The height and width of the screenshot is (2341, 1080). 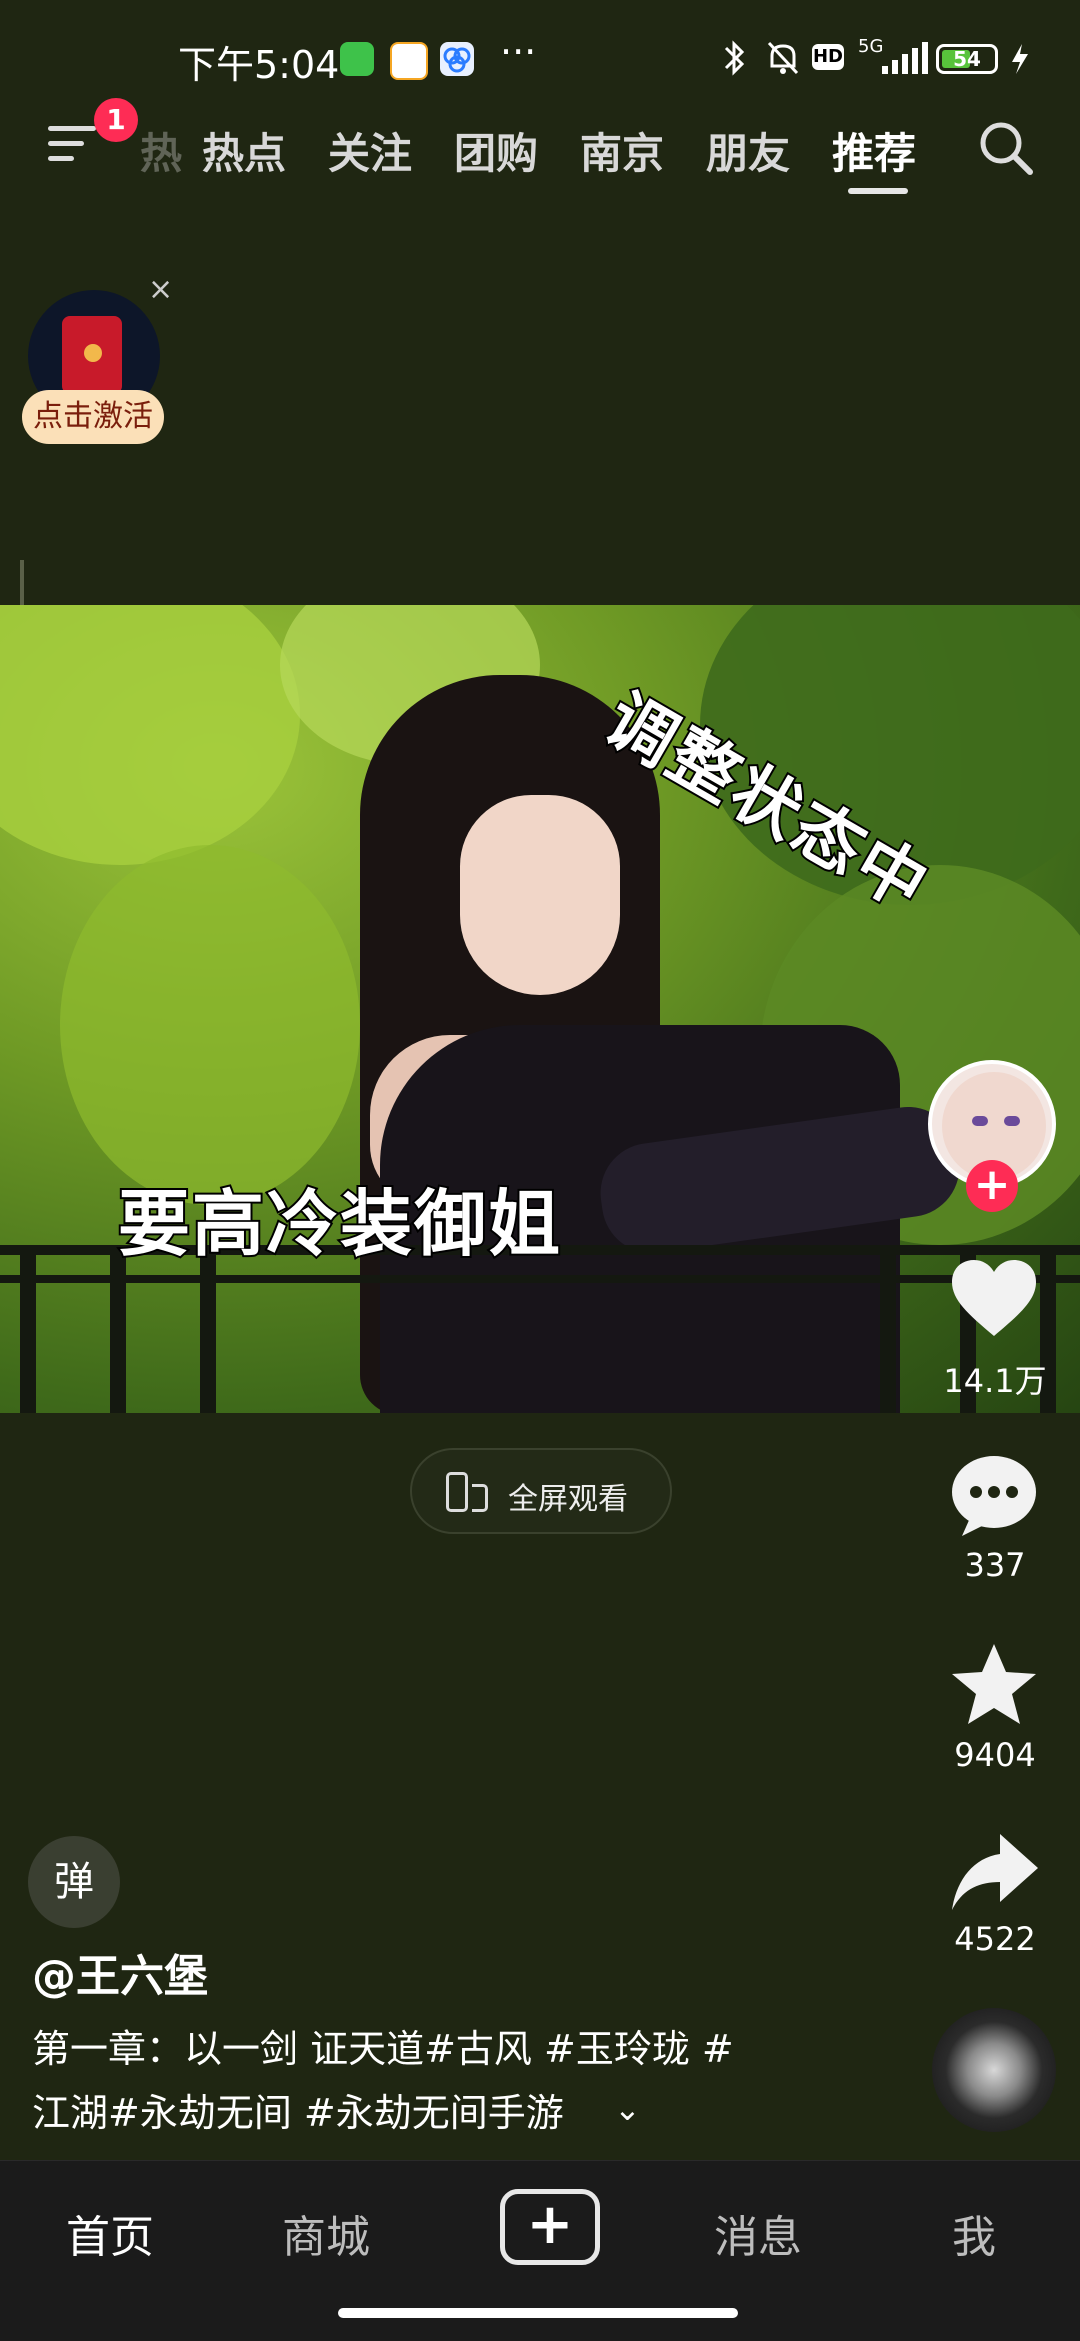 What do you see at coordinates (550, 2227) in the screenshot?
I see `create-post-button: +` at bounding box center [550, 2227].